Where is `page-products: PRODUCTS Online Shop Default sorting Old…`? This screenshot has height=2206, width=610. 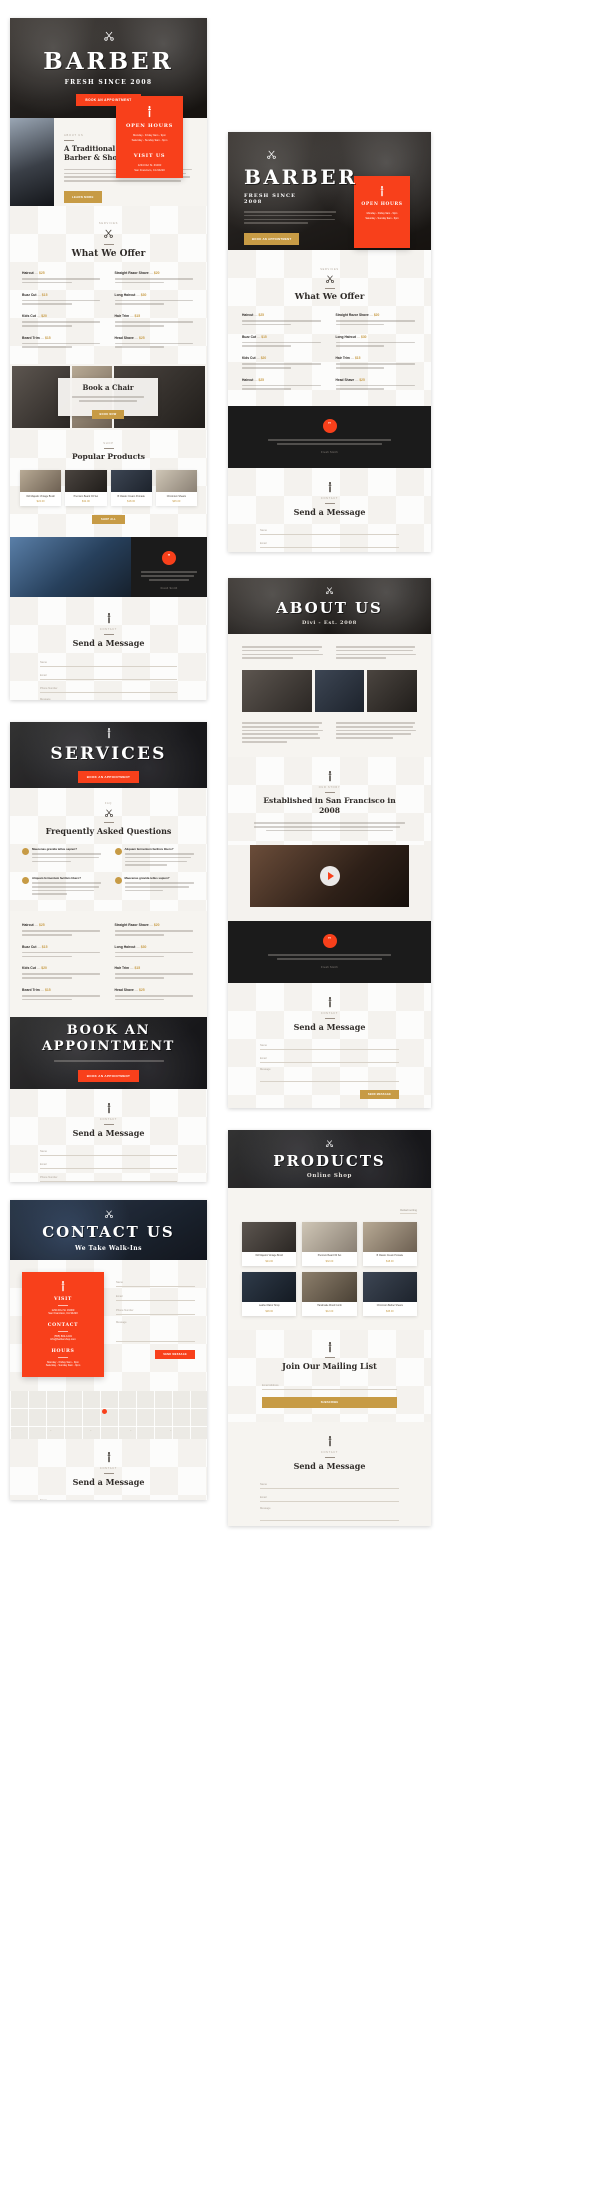
page-products: PRODUCTS Online Shop Default sorting Old… is located at coordinates (329, 1328).